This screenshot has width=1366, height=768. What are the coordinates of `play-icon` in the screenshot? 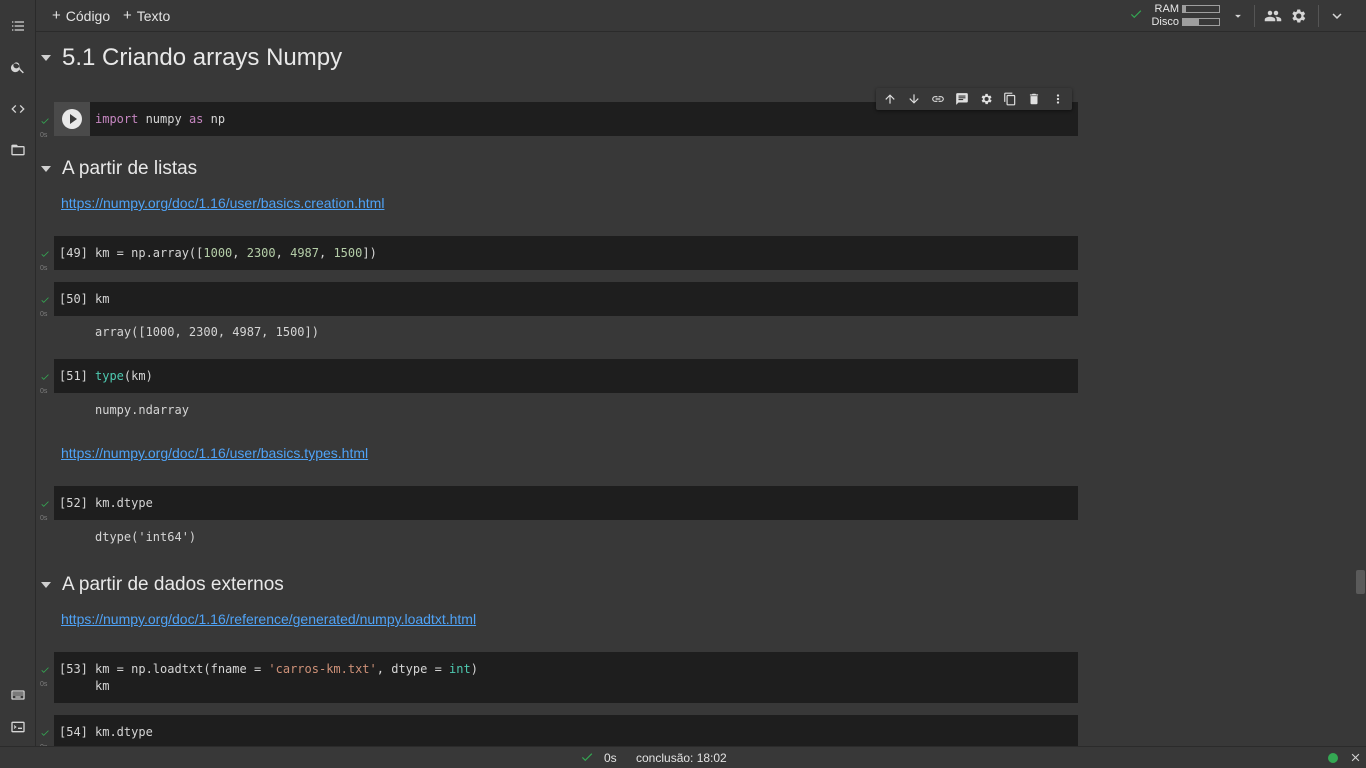 It's located at (72, 119).